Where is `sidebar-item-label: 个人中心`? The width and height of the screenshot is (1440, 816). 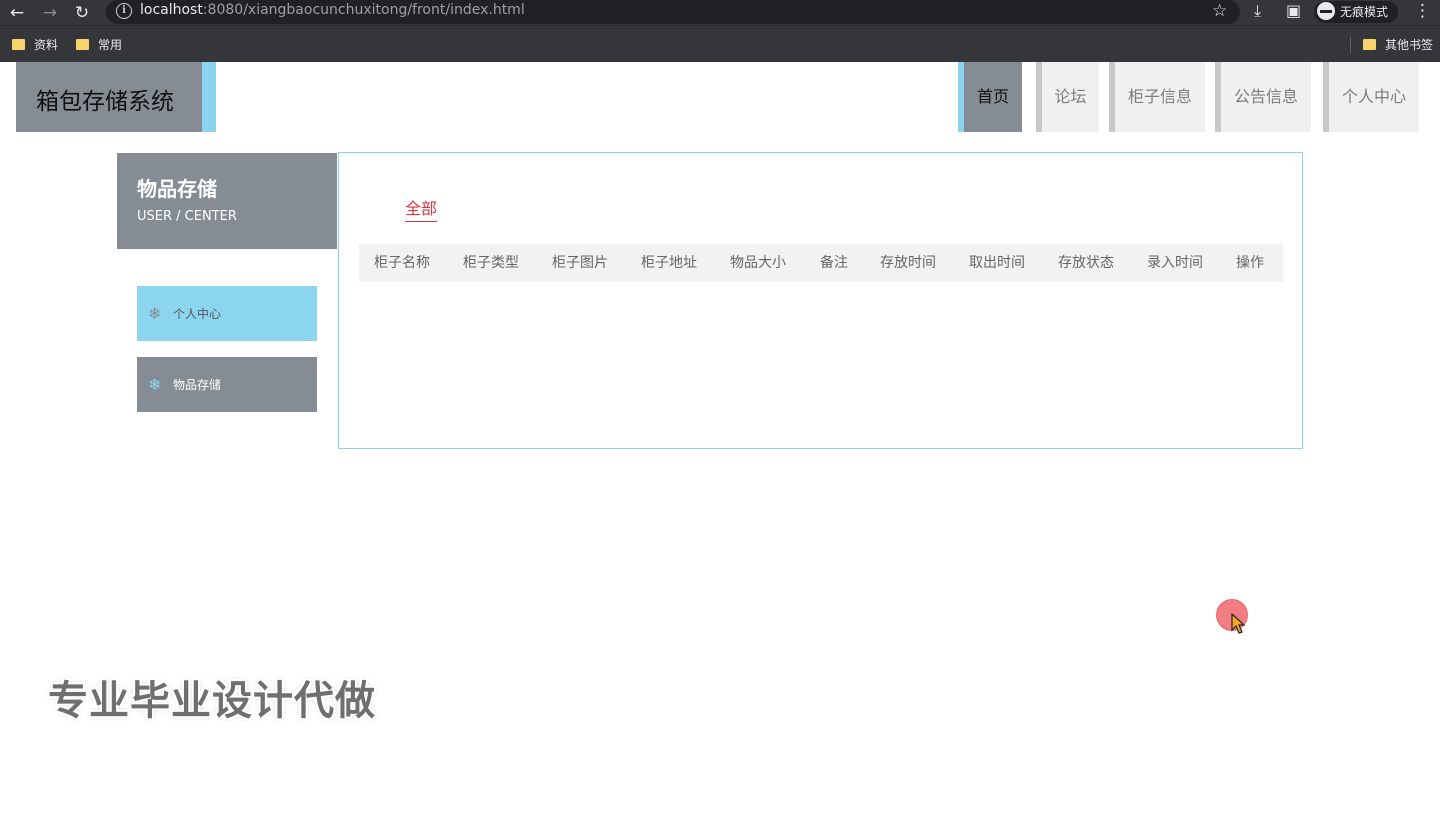 sidebar-item-label: 个人中心 is located at coordinates (197, 314).